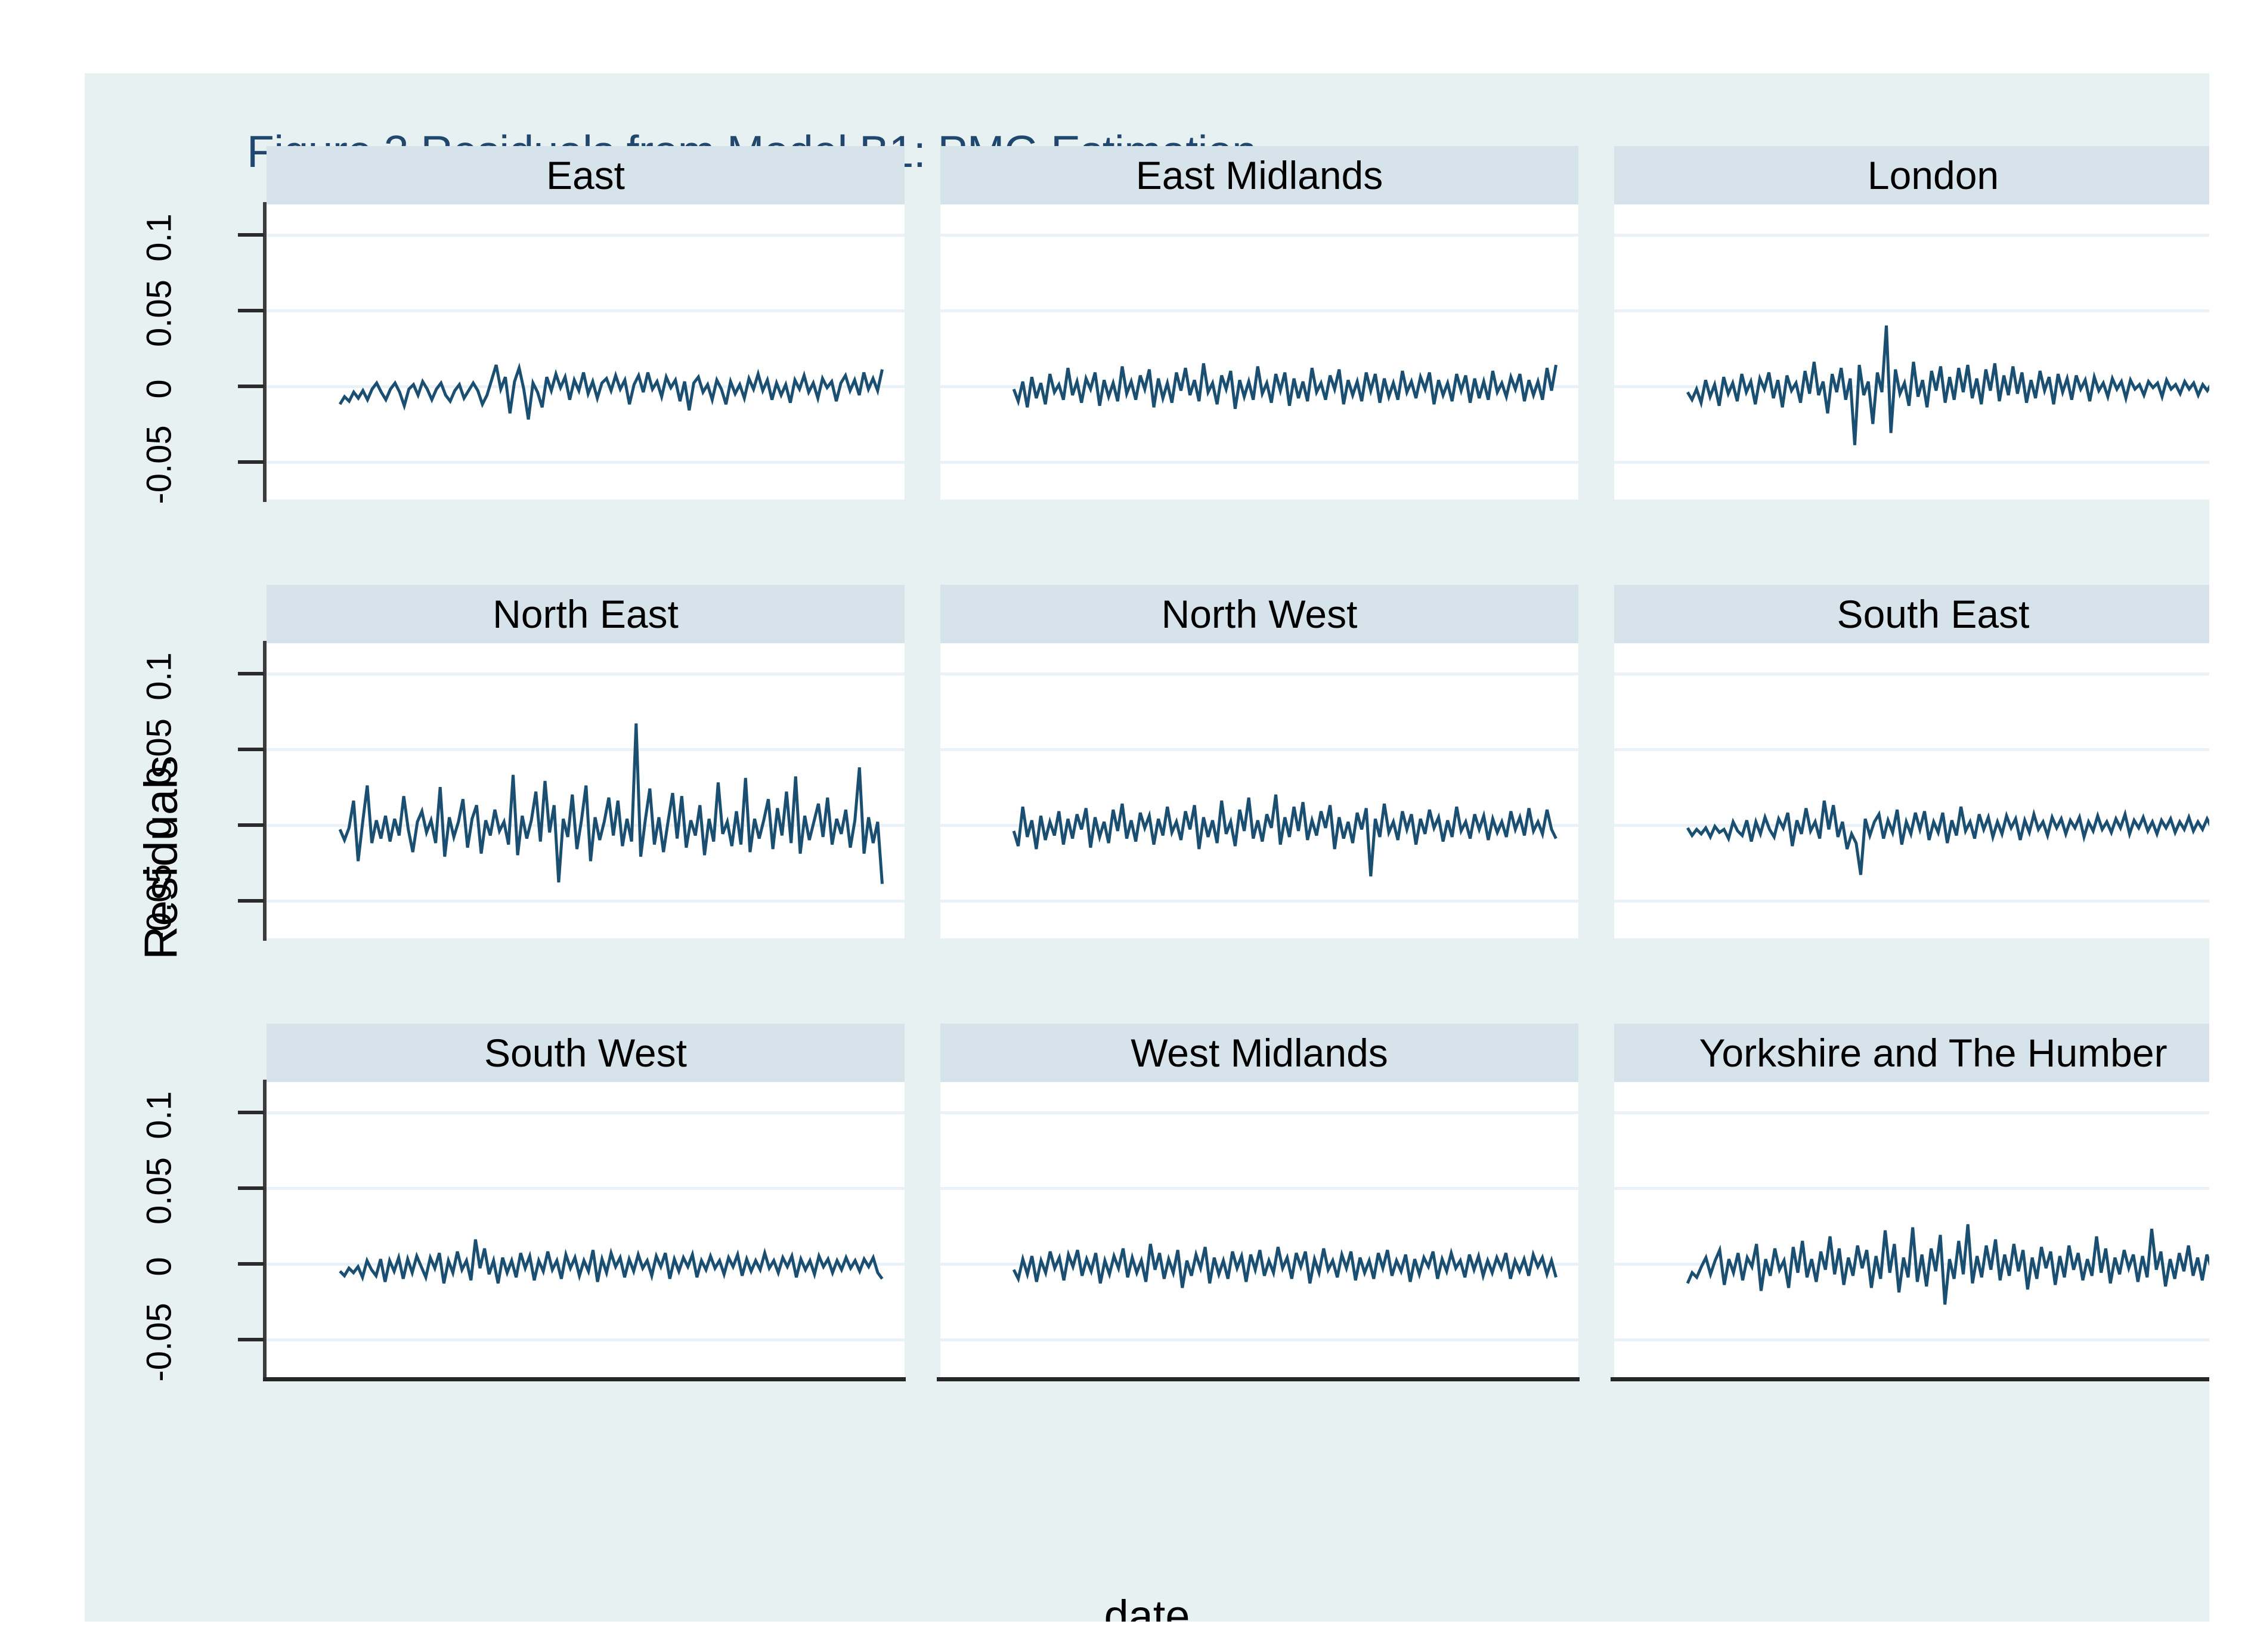 The image size is (2251, 1652). I want to click on panel-east-midlands: East Midlands, so click(1259, 292).